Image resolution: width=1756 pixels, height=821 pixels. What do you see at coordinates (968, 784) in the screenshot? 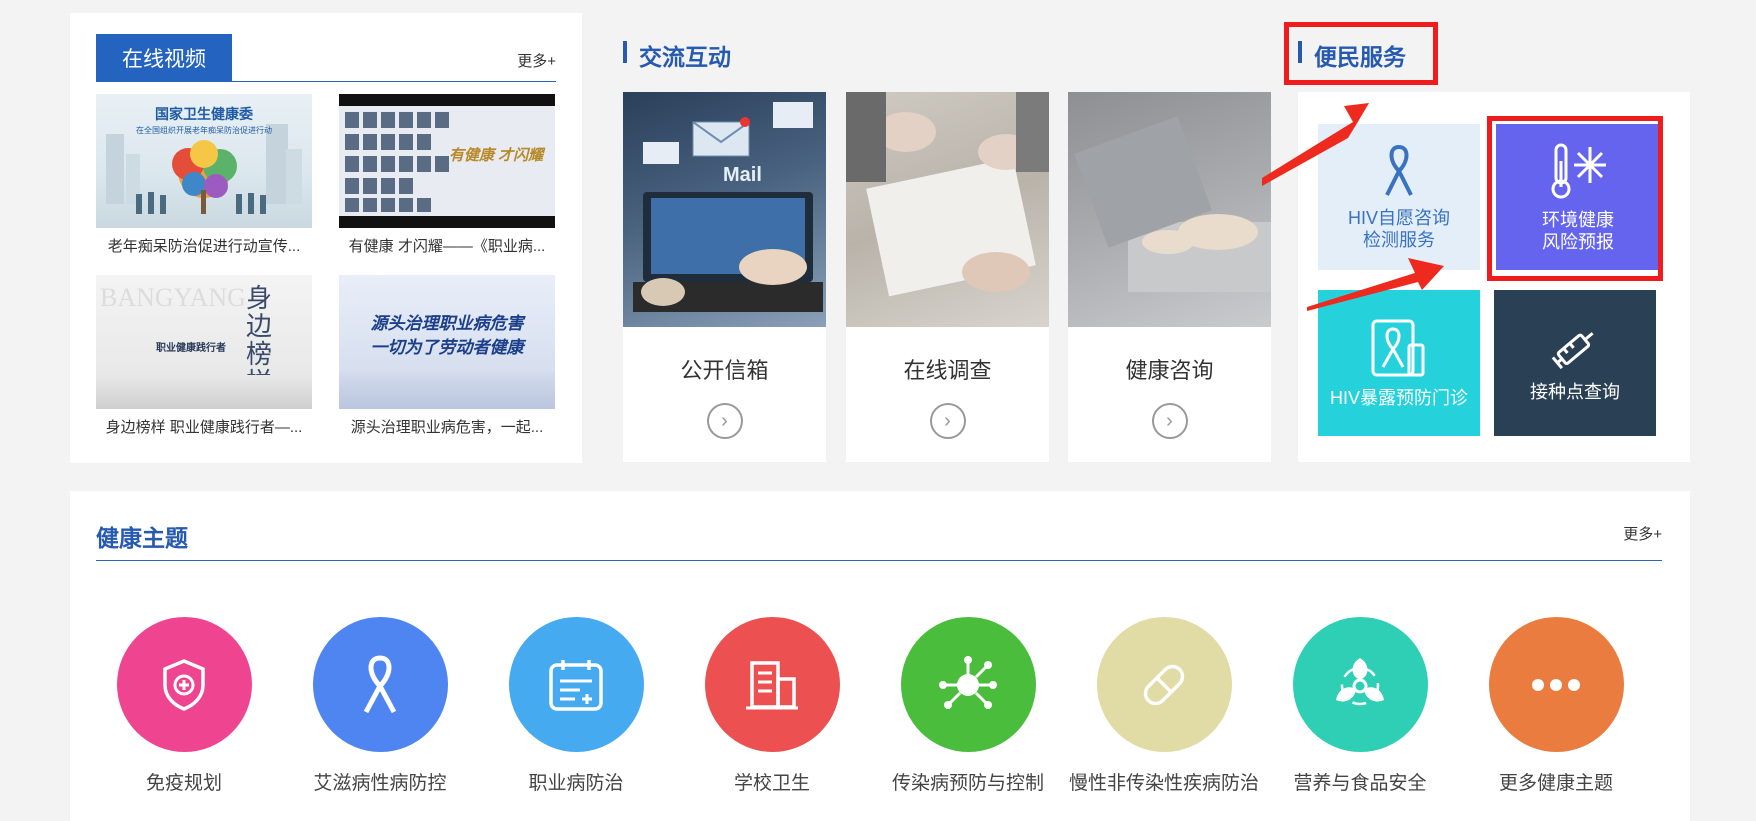
I see `topic-label: 传染病预防与控制` at bounding box center [968, 784].